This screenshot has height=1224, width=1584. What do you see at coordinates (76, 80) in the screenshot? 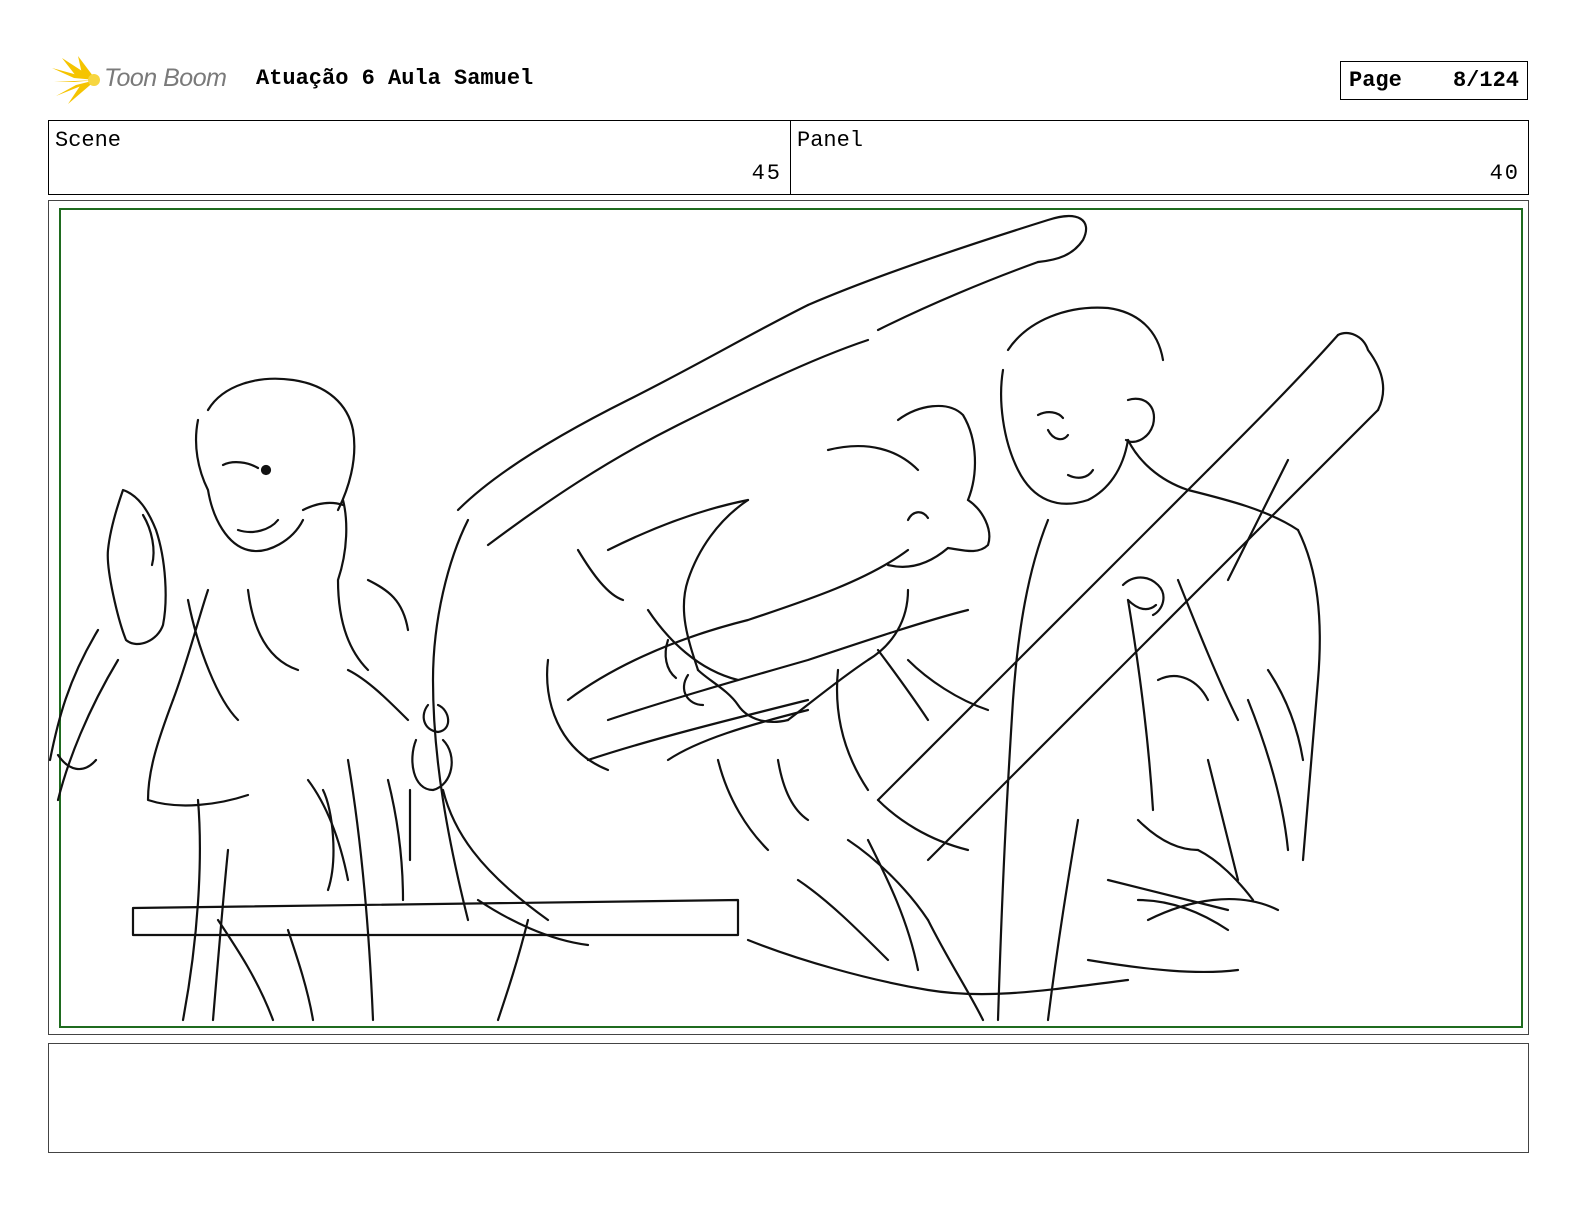
I see `starburst-icon` at bounding box center [76, 80].